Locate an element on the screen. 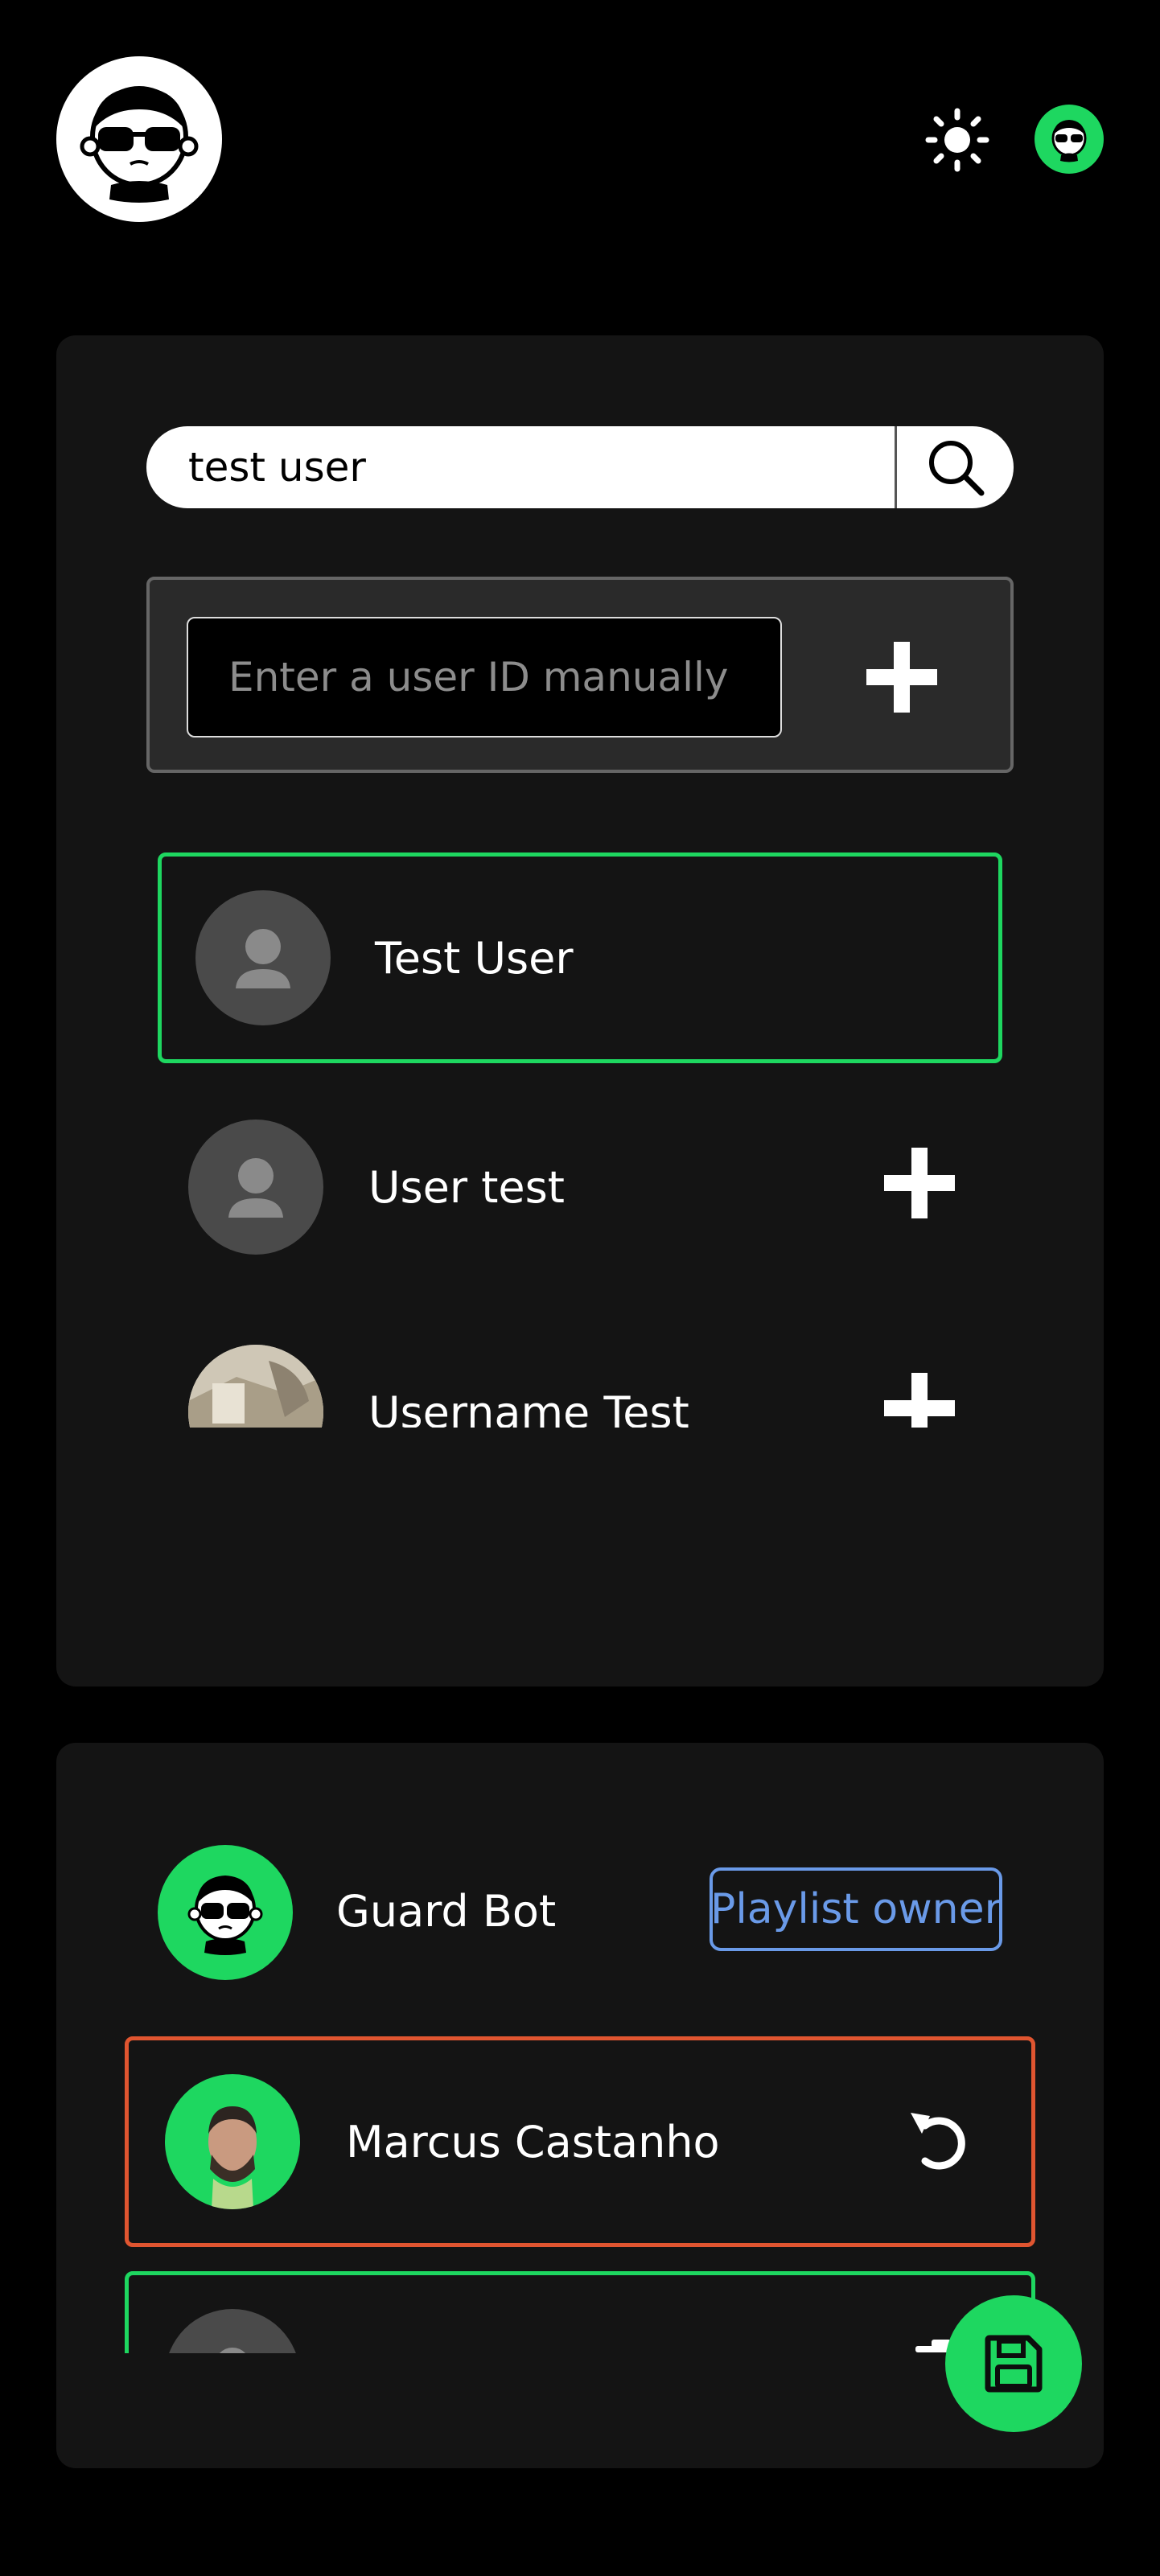 This screenshot has width=1160, height=2576. profile-avatar-button is located at coordinates (1069, 139).